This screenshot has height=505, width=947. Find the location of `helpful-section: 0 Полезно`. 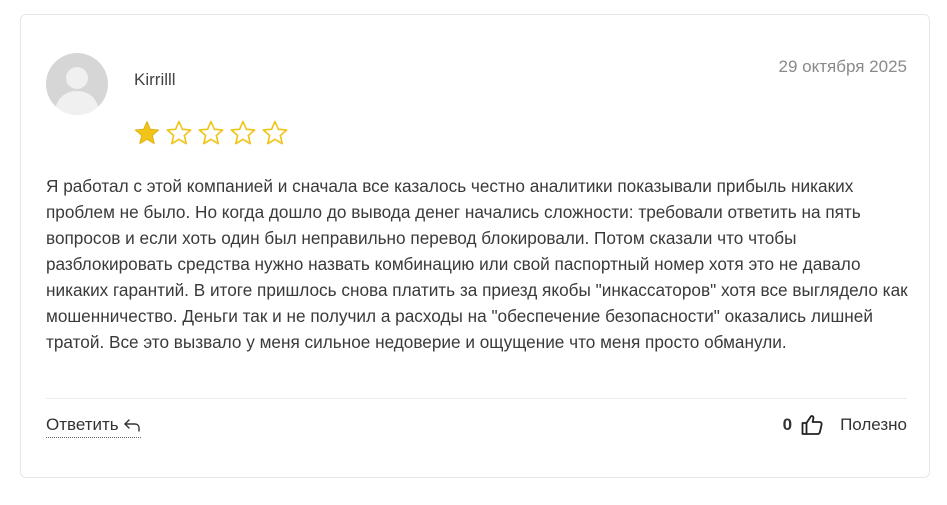

helpful-section: 0 Полезно is located at coordinates (845, 425).